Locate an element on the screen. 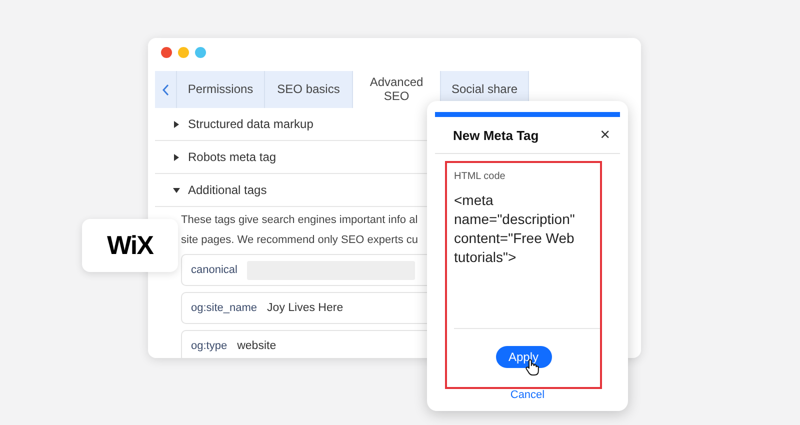 Image resolution: width=800 pixels, height=425 pixels. chevron-left-icon is located at coordinates (166, 90).